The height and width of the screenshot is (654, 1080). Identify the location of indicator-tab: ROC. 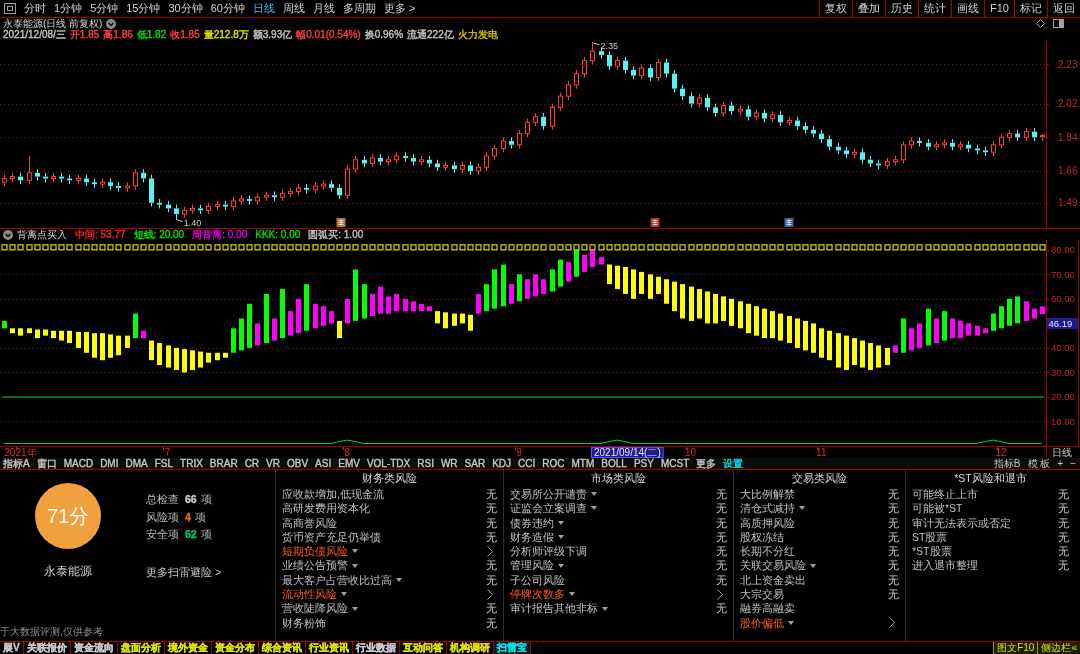
(554, 463).